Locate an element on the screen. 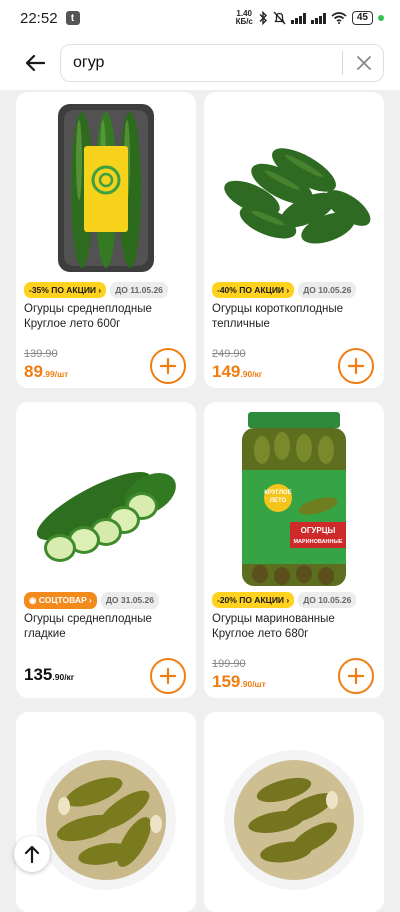 The width and height of the screenshot is (400, 912). product-image-sliced-cucumber is located at coordinates (106, 517).